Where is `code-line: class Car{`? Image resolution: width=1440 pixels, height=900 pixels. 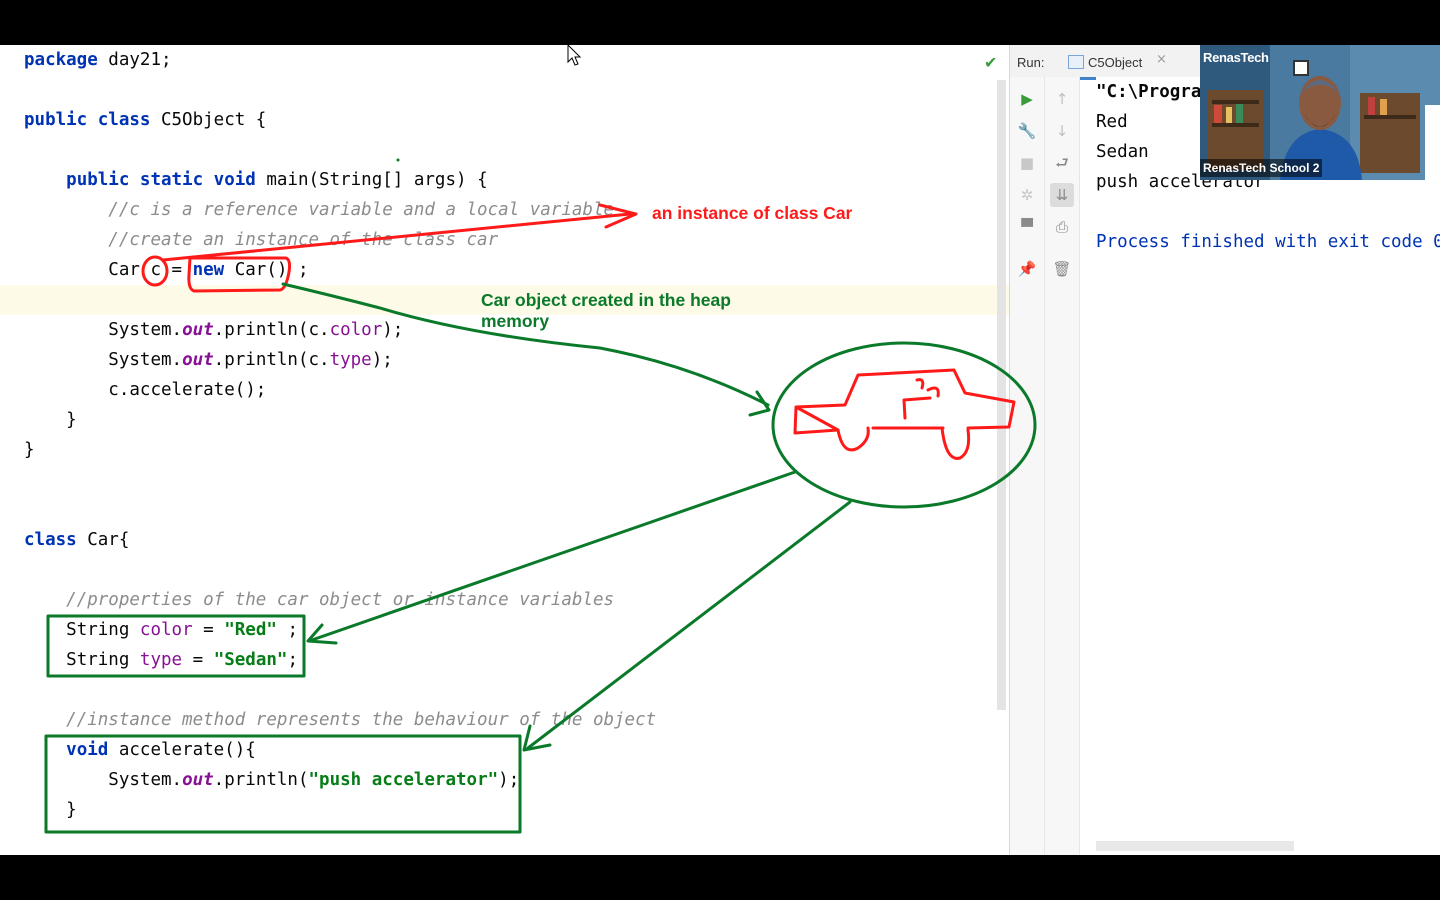
code-line: class Car{ is located at coordinates (76, 540).